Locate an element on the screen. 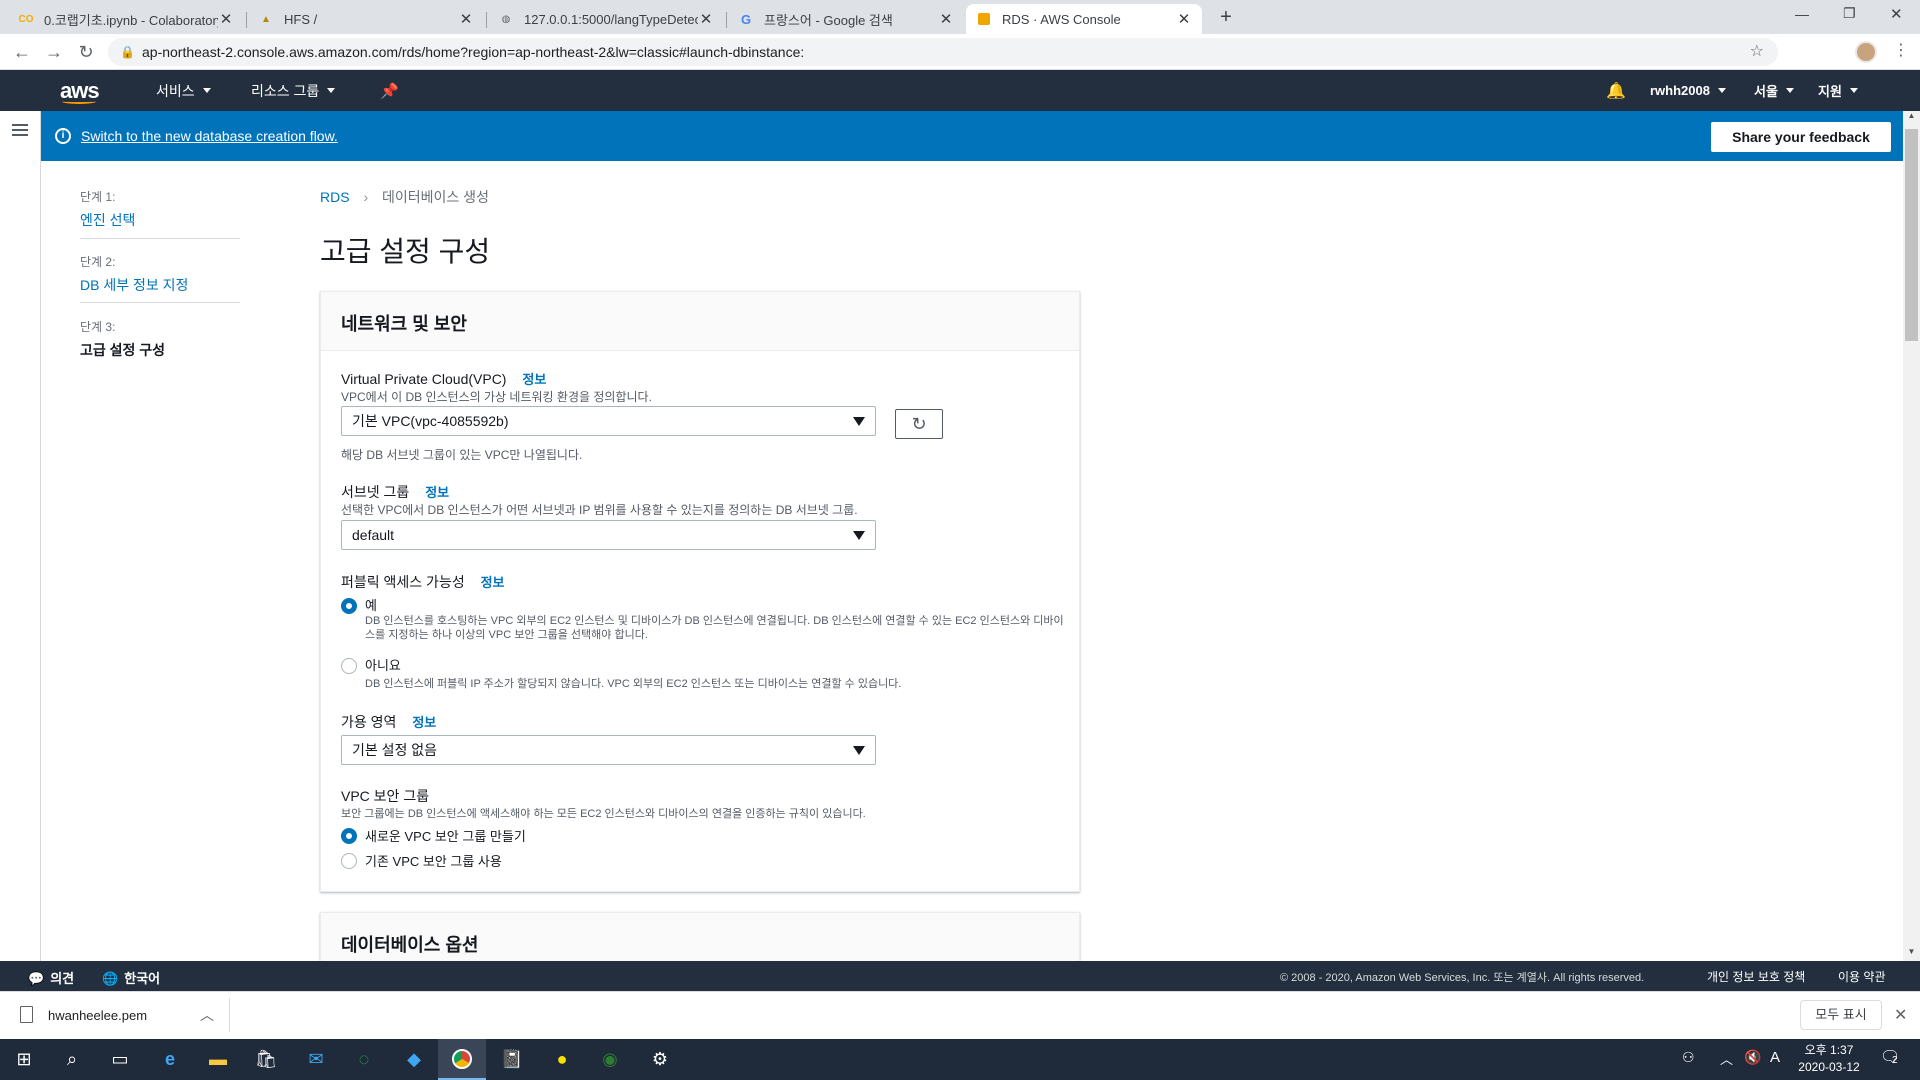 This screenshot has width=1920, height=1080. profile-avatar is located at coordinates (1866, 52).